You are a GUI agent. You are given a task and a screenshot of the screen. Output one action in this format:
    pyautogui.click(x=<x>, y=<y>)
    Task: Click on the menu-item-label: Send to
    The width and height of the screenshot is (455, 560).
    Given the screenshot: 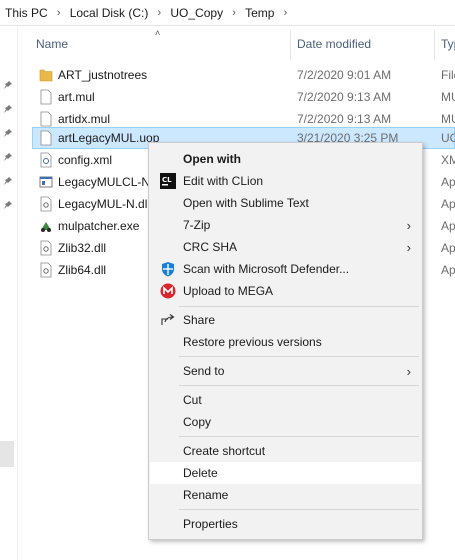 What is the action you would take?
    pyautogui.click(x=204, y=371)
    